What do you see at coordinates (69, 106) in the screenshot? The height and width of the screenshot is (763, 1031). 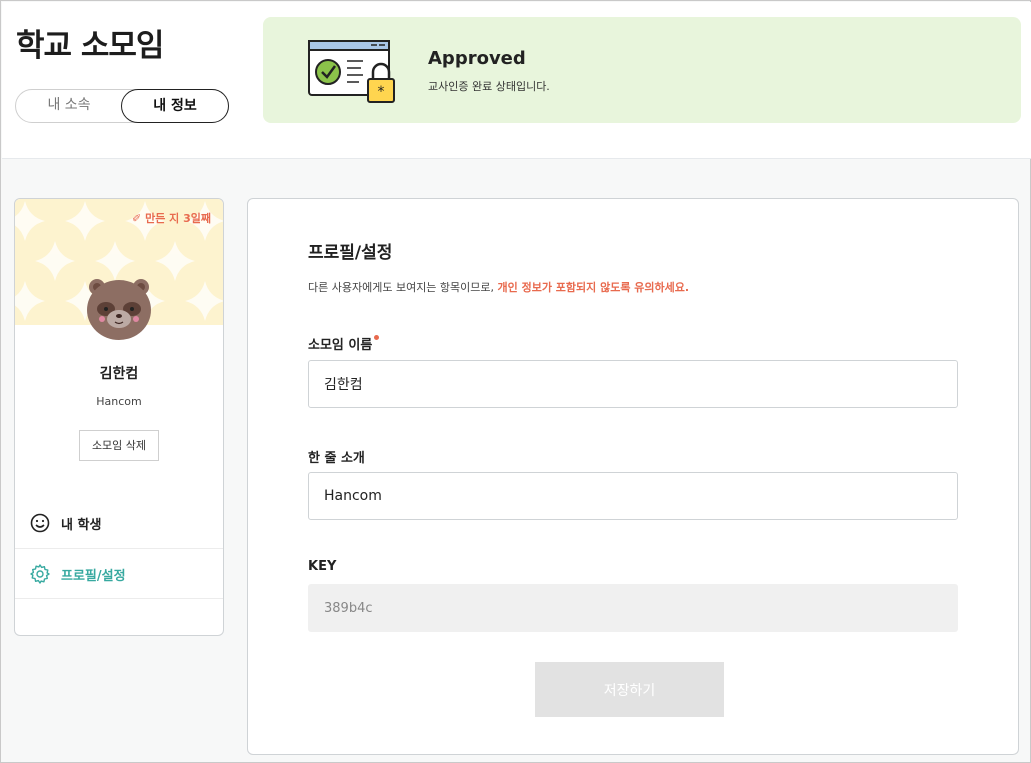 I see `tab-my-affiliation: 내 소속` at bounding box center [69, 106].